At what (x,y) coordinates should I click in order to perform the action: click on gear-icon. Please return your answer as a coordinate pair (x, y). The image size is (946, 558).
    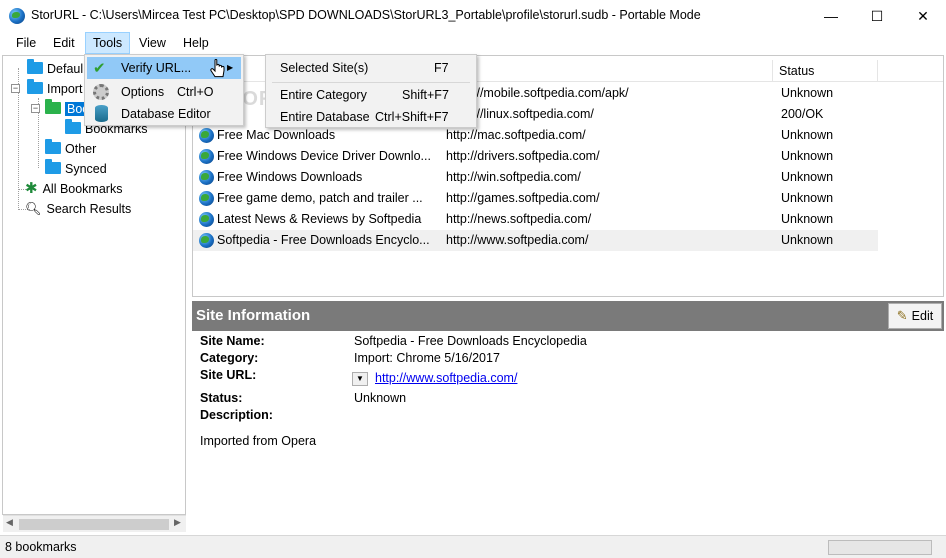
    Looking at the image, I should click on (101, 92).